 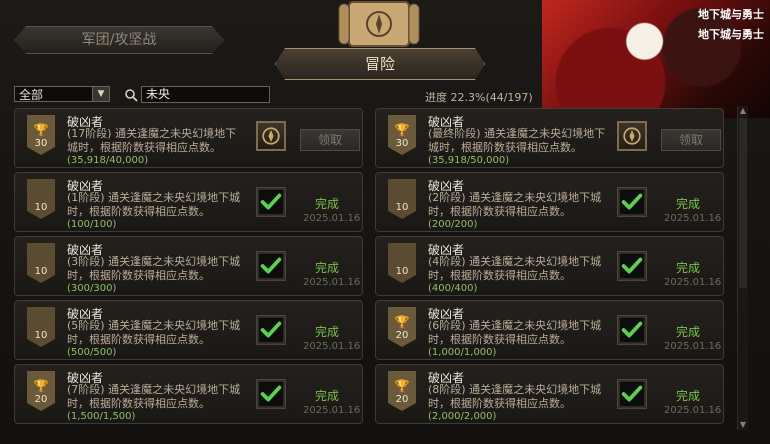 I want to click on game-logo: 地下城与勇士, so click(x=731, y=14).